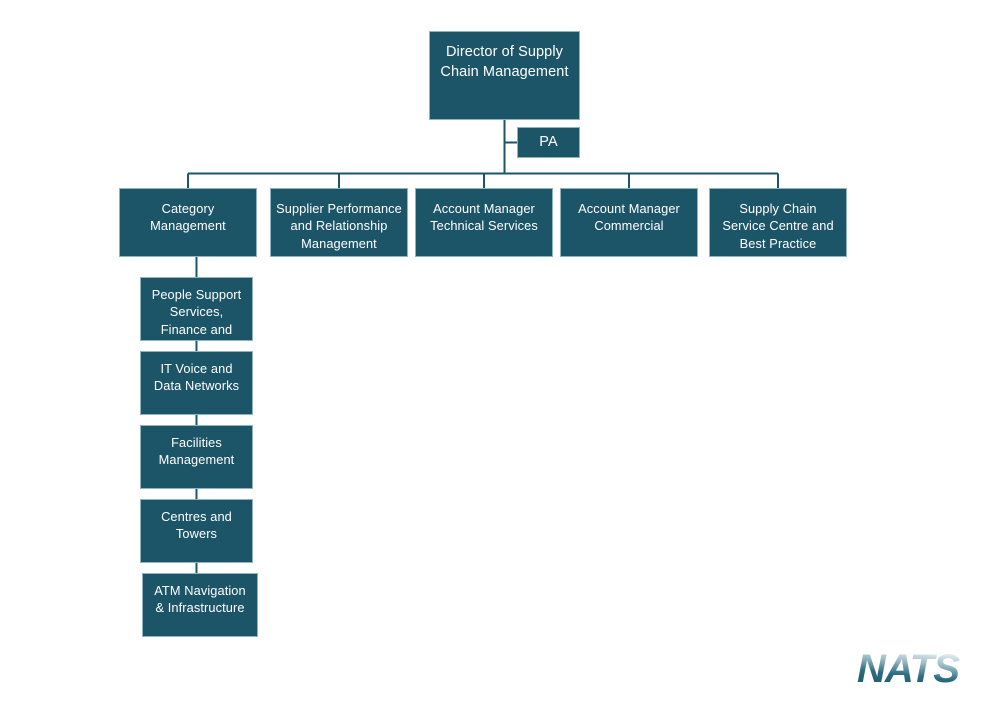 The height and width of the screenshot is (706, 1000). What do you see at coordinates (504, 62) in the screenshot?
I see `node-label: Director of Supply Chain Management` at bounding box center [504, 62].